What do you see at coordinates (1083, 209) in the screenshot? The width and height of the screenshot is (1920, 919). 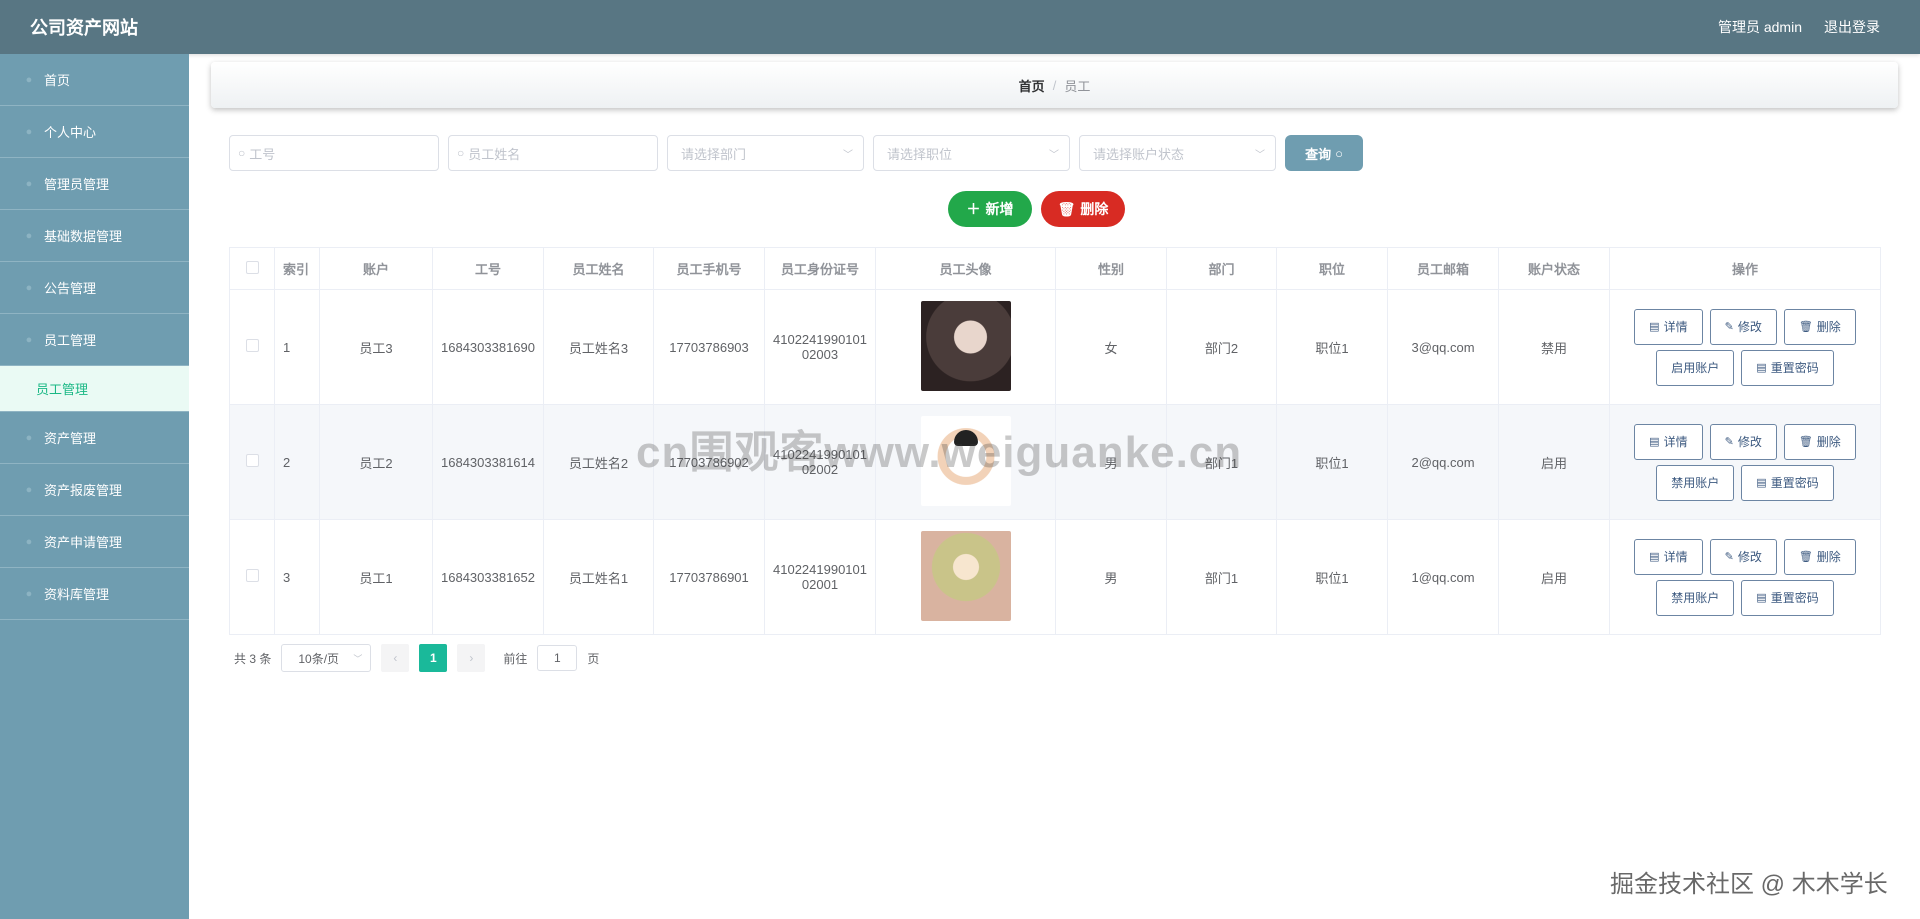 I see `batch-delete-button: 🗑 删除` at bounding box center [1083, 209].